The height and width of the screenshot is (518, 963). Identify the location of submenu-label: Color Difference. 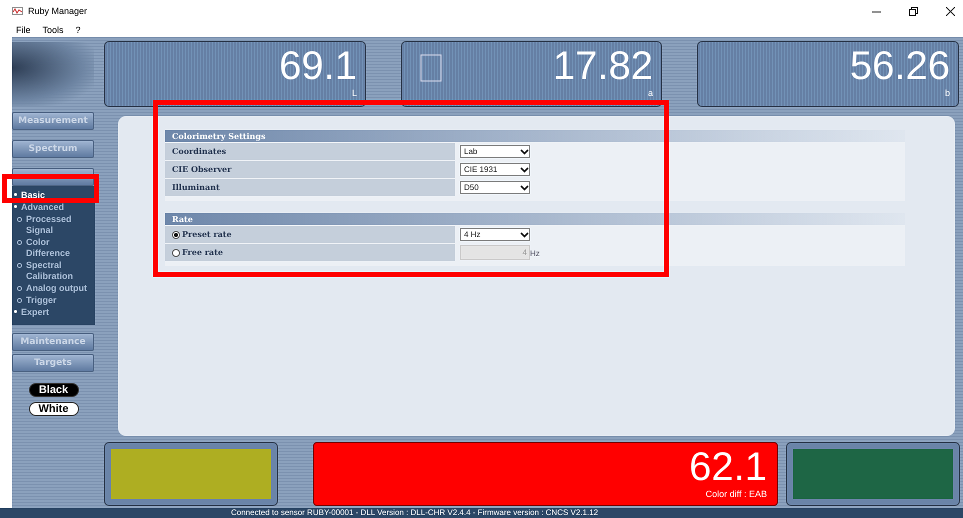
(49, 248).